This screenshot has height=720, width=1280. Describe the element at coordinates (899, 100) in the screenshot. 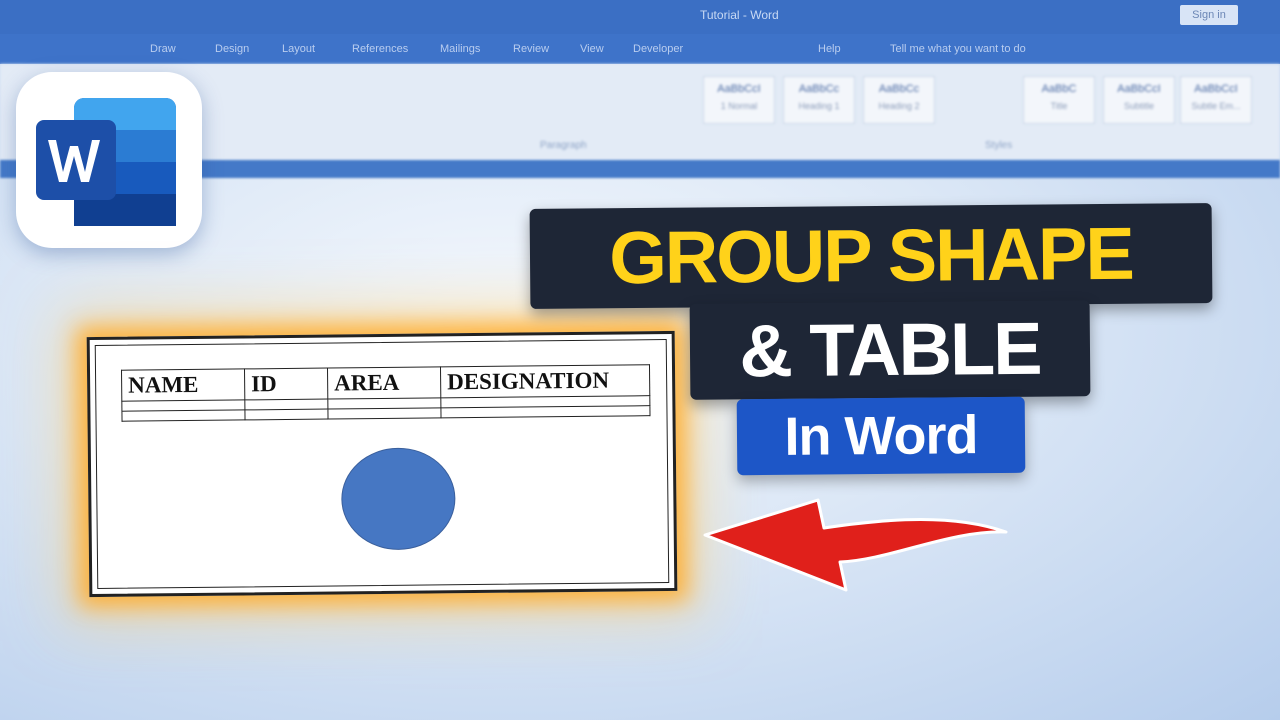

I see `style-tile-heading-2: AaBbCc Heading 2` at that location.